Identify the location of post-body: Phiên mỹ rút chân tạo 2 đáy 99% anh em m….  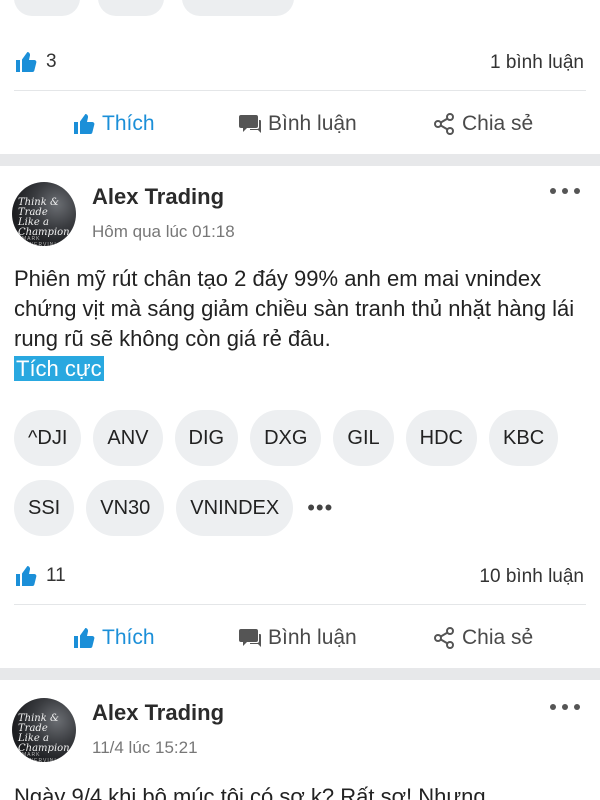
(300, 324).